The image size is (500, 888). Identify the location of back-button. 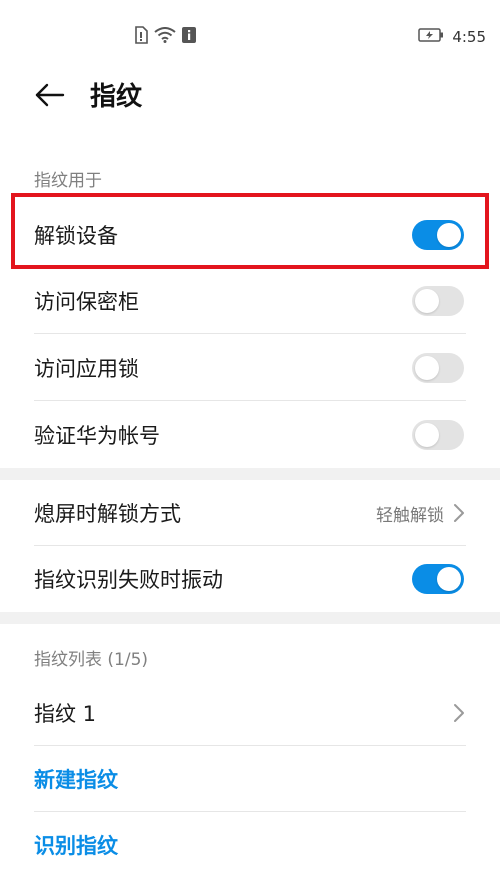
(50, 97).